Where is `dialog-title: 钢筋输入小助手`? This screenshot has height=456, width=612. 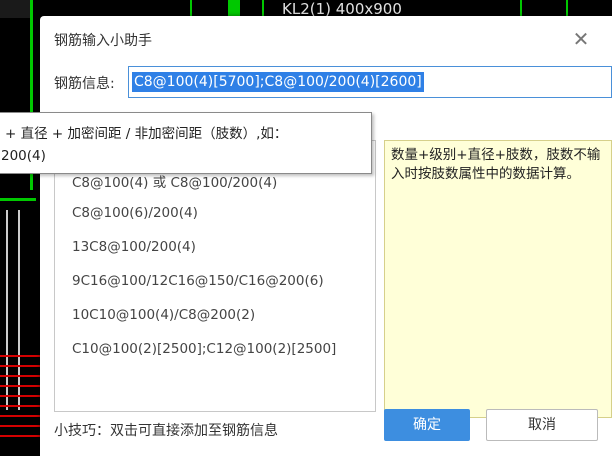
dialog-title: 钢筋输入小助手 is located at coordinates (103, 41).